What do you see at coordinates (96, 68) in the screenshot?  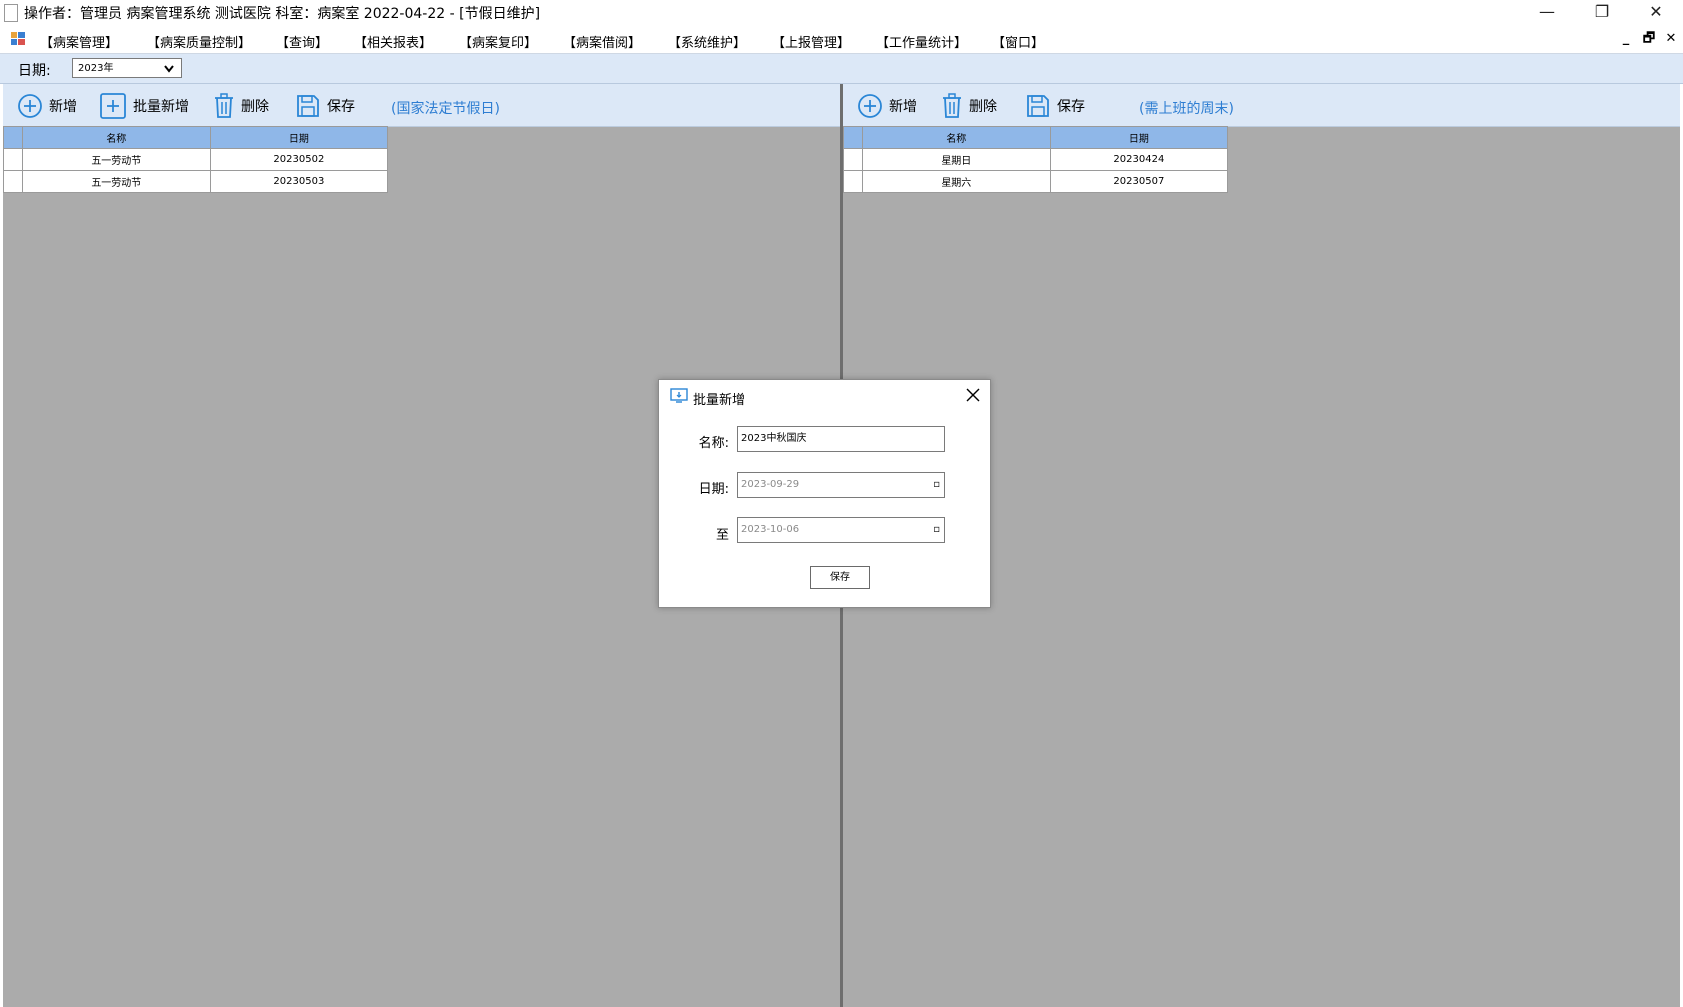 I see `year-select-value: 2023年` at bounding box center [96, 68].